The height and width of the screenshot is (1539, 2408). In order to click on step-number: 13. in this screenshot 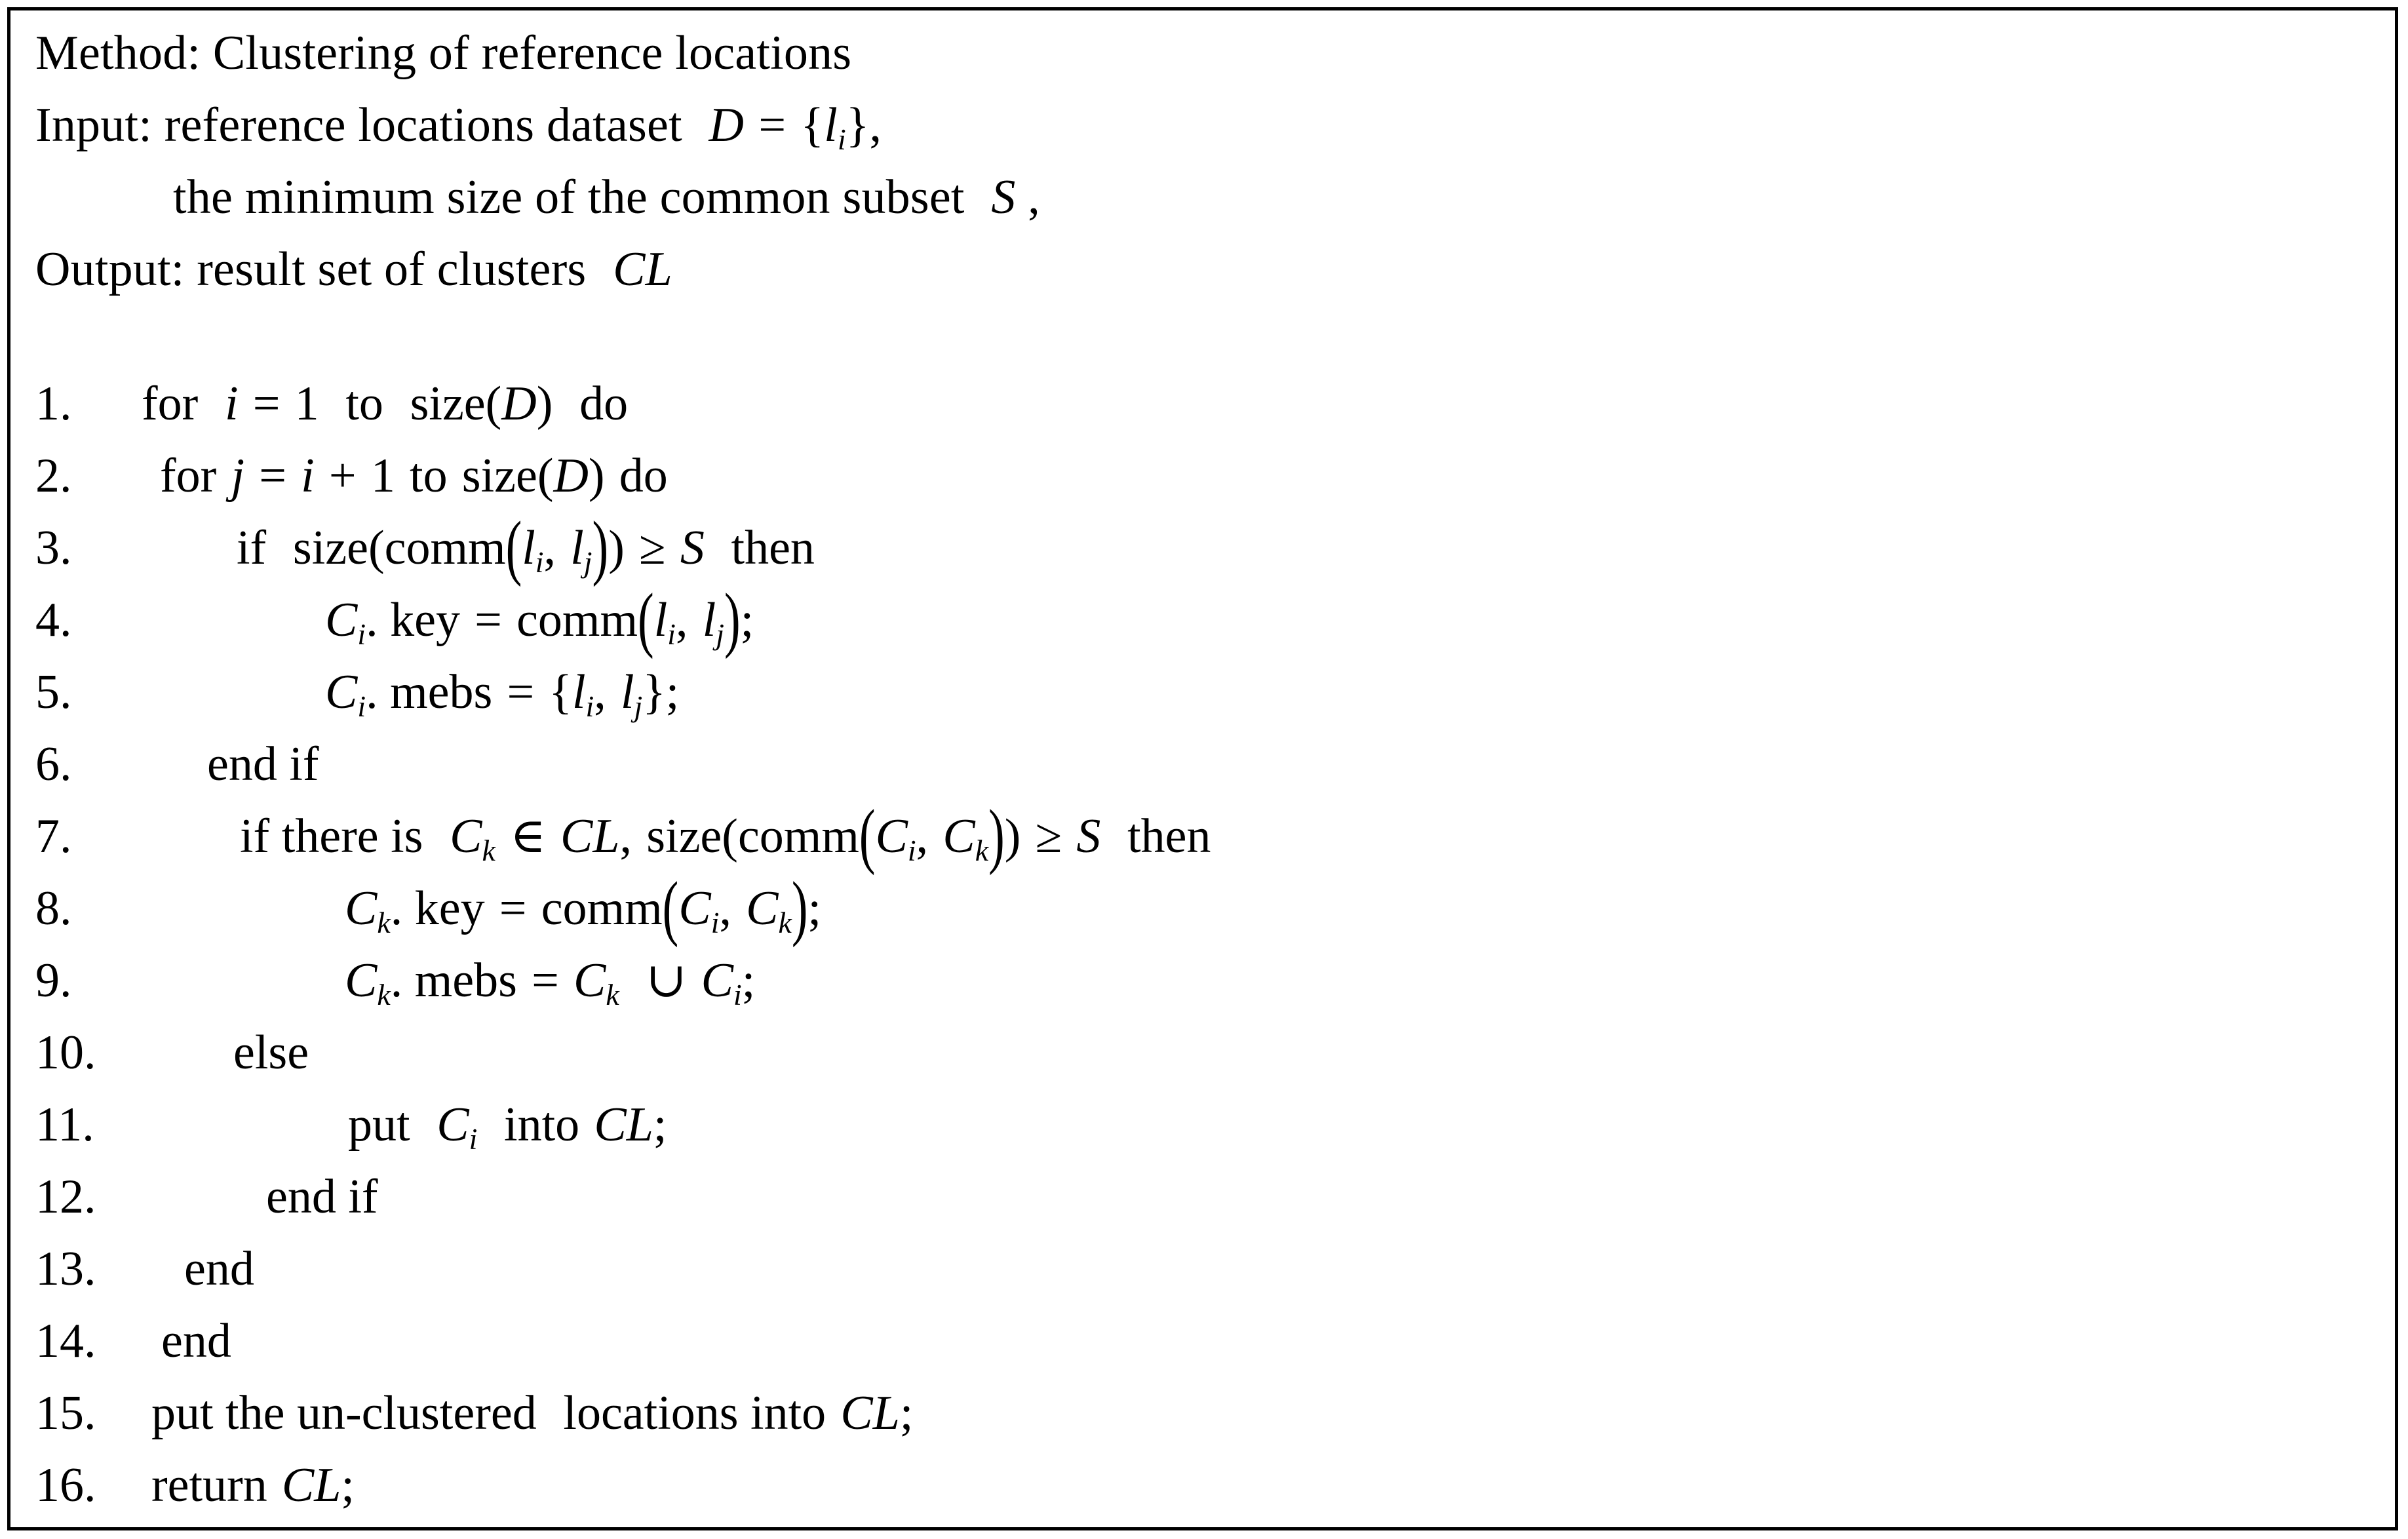, I will do `click(65, 1269)`.